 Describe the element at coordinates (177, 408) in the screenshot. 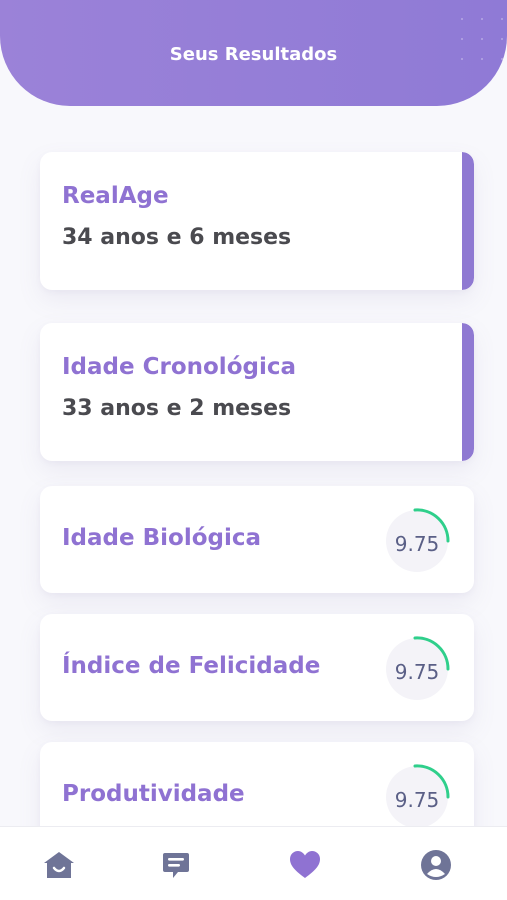

I see `card-value: 33 anos e 2 meses` at that location.